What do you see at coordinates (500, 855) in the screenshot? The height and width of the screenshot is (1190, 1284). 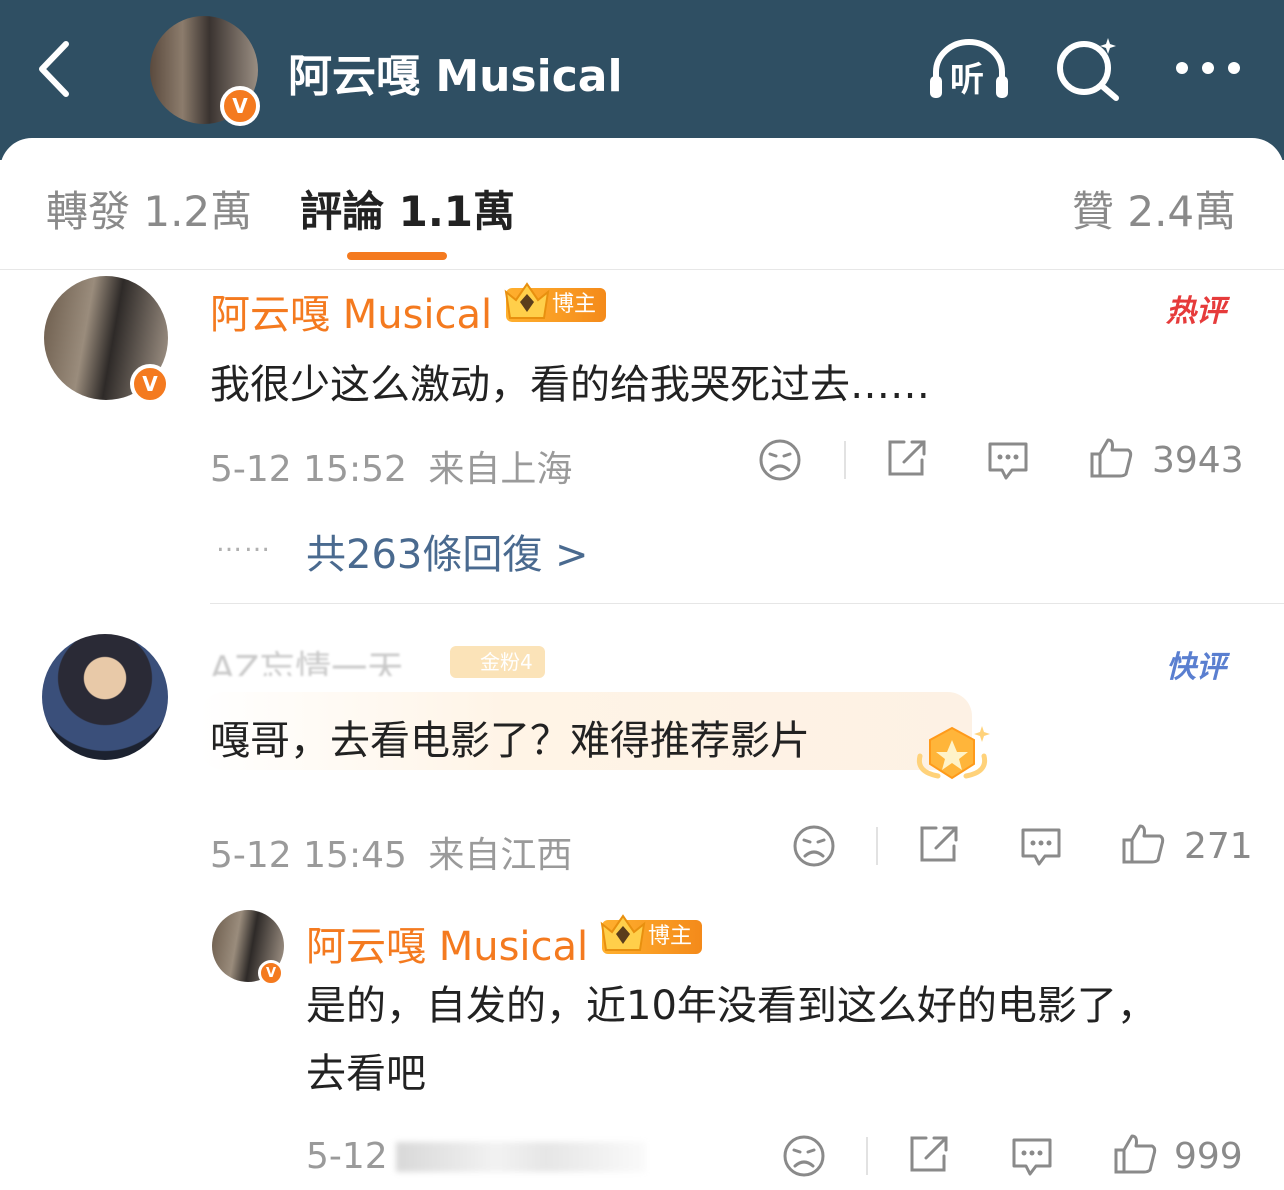 I see `comment-location: 来自江西` at bounding box center [500, 855].